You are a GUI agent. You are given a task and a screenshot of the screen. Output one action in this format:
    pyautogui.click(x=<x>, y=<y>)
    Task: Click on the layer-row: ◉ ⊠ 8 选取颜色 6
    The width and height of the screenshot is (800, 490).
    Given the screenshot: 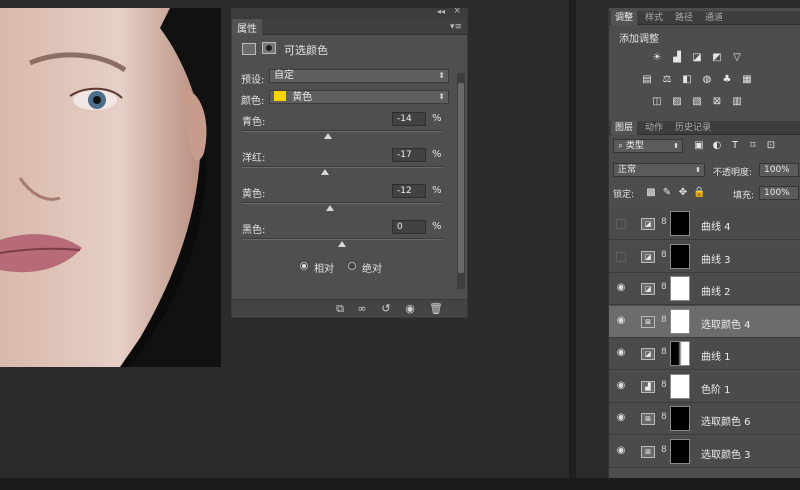 What is the action you would take?
    pyautogui.click(x=704, y=419)
    